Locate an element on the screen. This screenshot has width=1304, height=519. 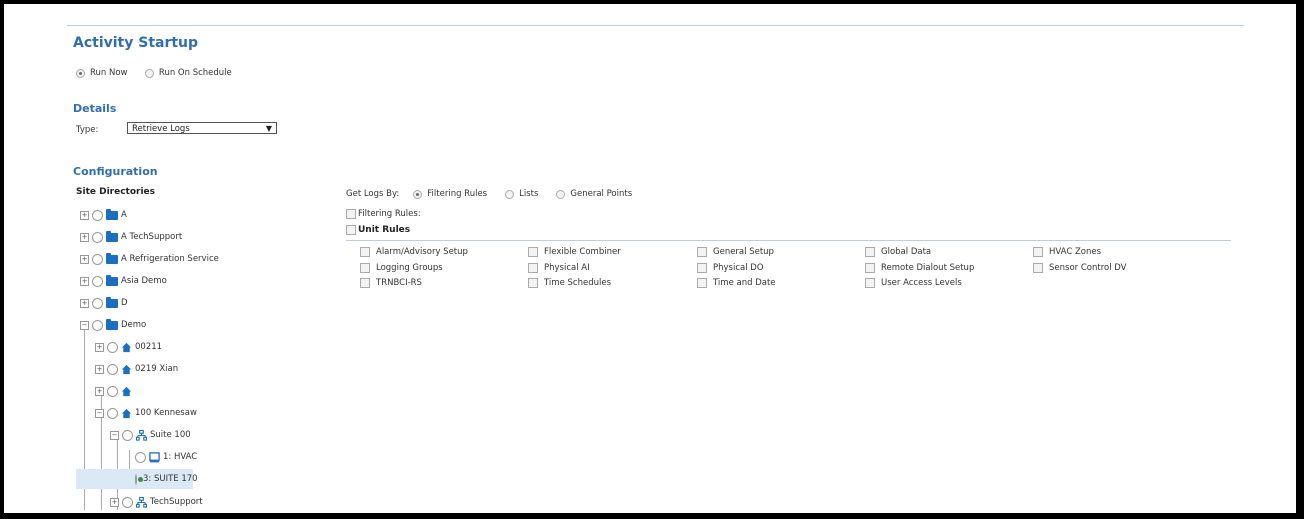
tree-item-a-techsupport: + A TechSupport is located at coordinates (131, 237).